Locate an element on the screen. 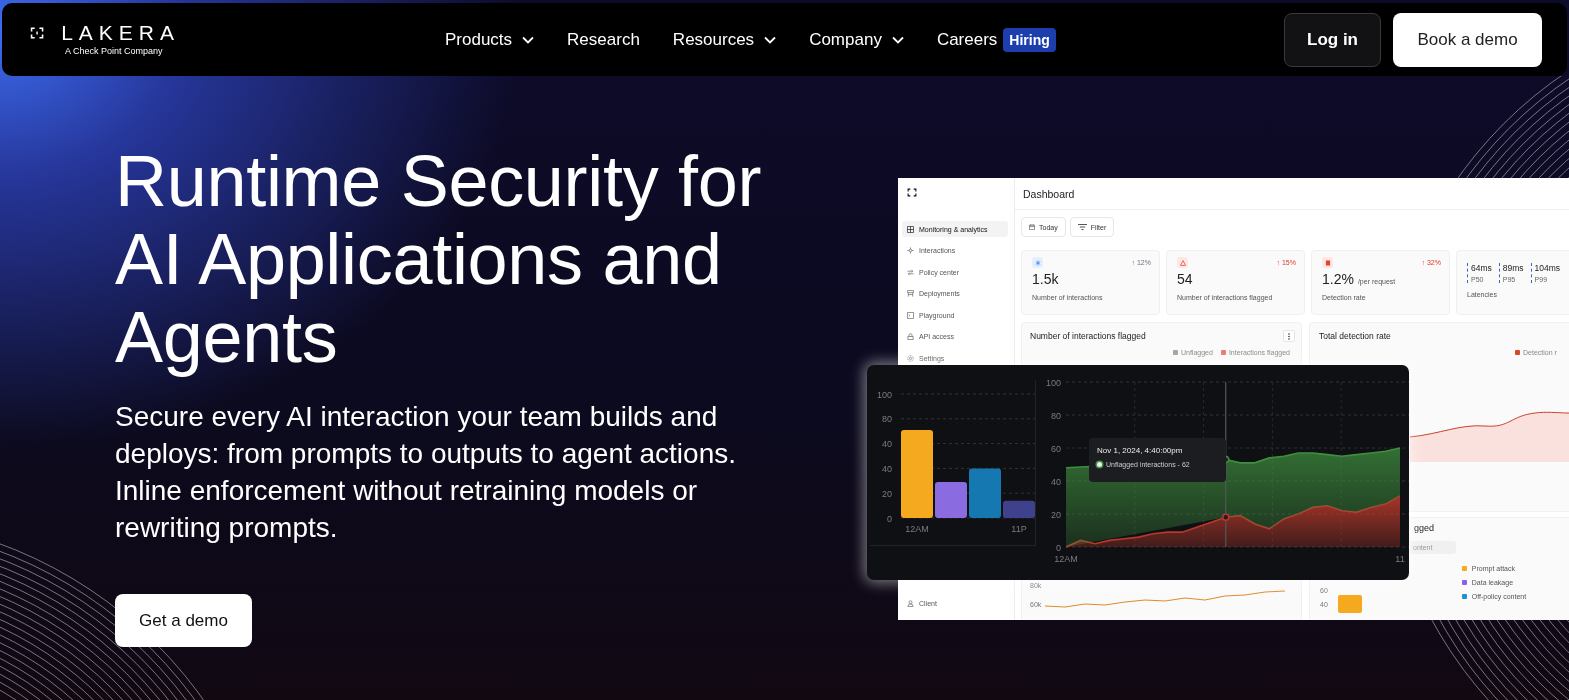 Image resolution: width=1569 pixels, height=700 pixels. series-dot-icon is located at coordinates (1099, 464).